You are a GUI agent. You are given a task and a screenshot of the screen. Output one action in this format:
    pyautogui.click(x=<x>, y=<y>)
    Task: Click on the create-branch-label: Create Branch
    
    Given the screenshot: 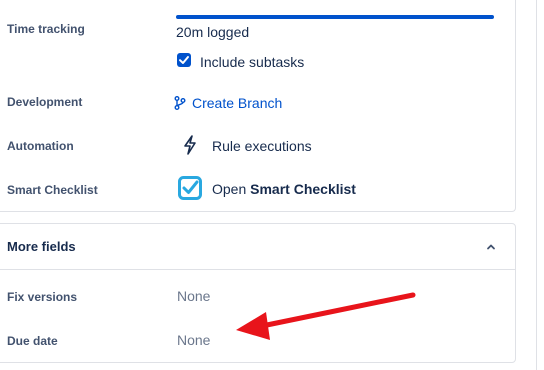 What is the action you would take?
    pyautogui.click(x=237, y=103)
    